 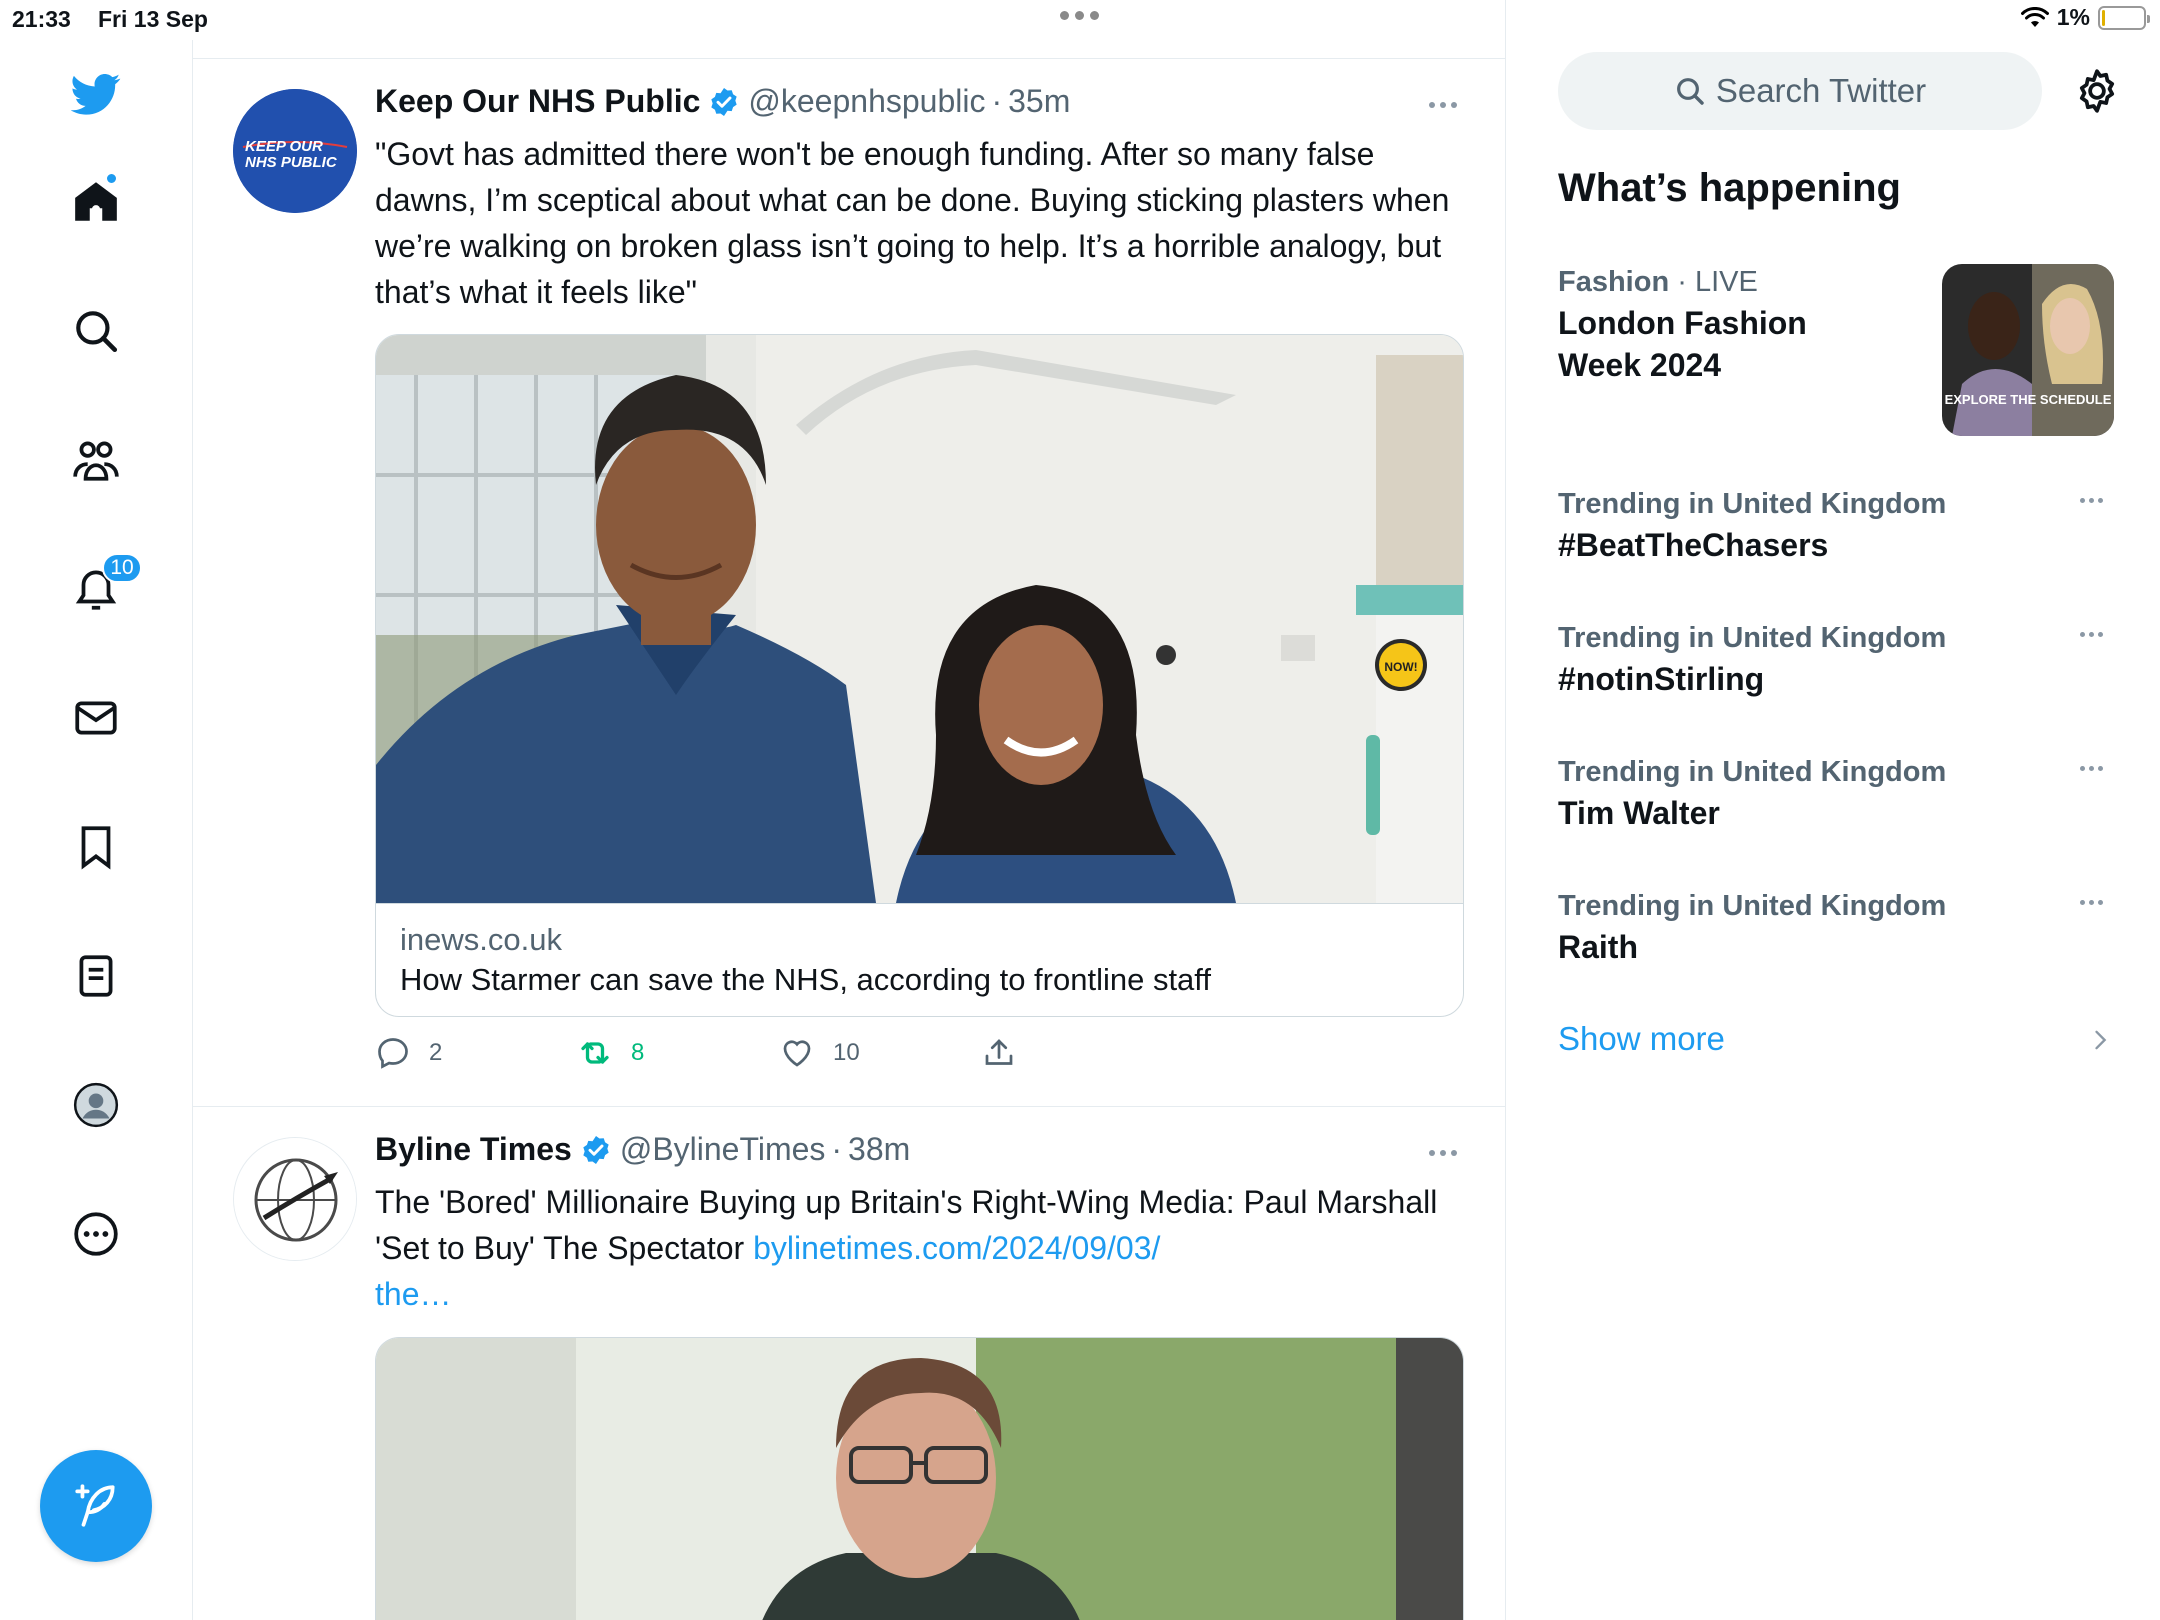 I want to click on profile-avatar-icon, so click(x=96, y=1105).